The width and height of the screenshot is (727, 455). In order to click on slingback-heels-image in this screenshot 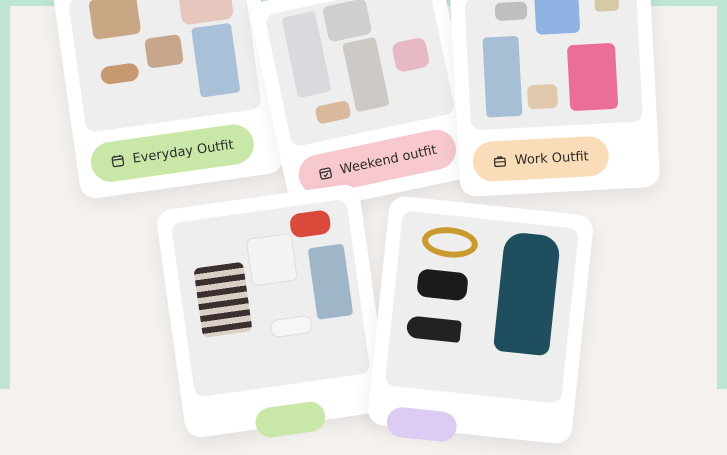, I will do `click(434, 329)`.